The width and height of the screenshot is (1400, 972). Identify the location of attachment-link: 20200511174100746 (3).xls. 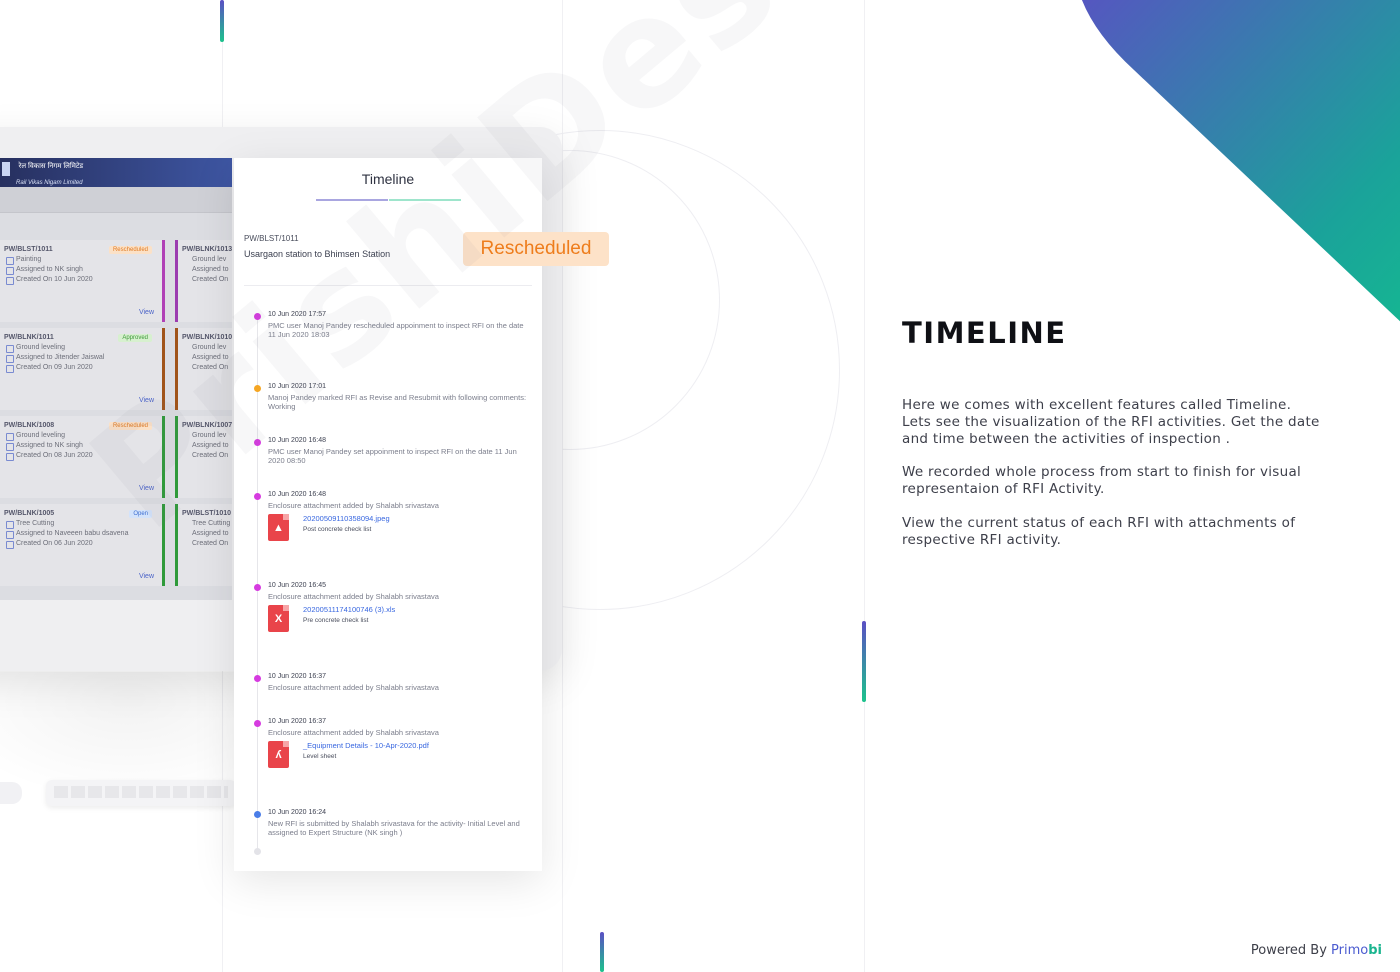
(349, 609).